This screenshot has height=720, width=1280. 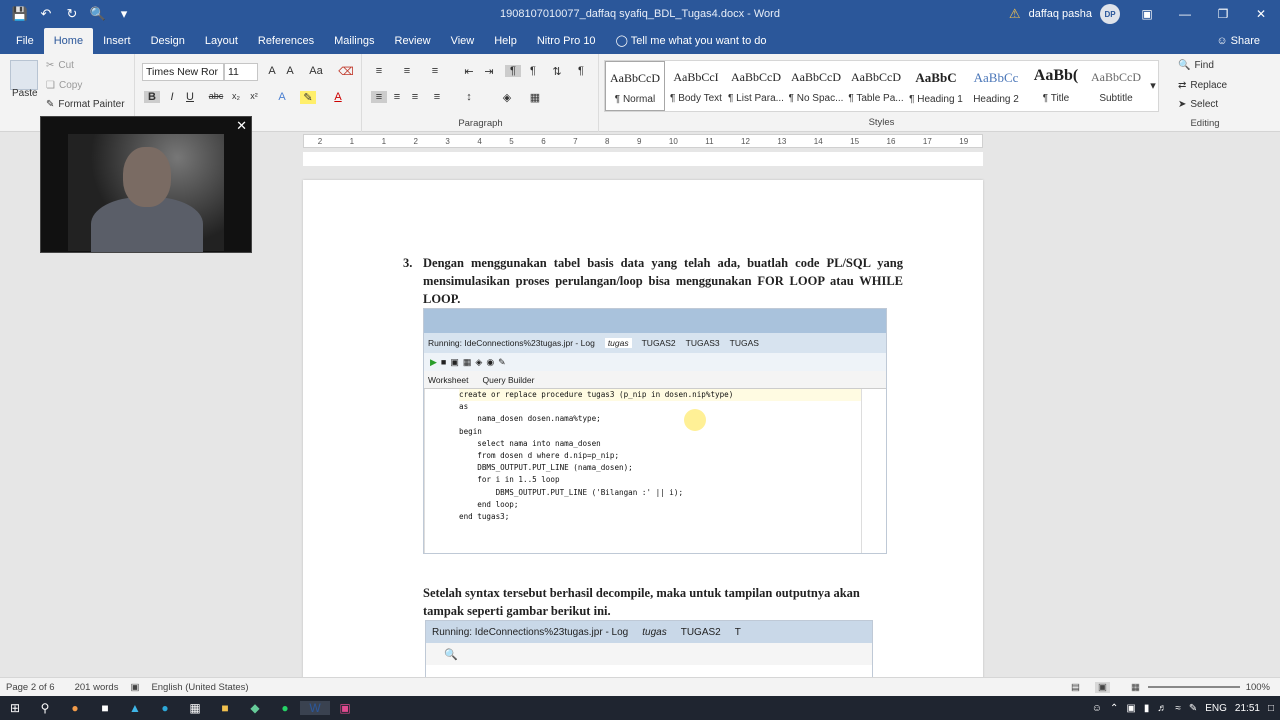 What do you see at coordinates (64, 85) in the screenshot?
I see `copy-button: ❏ Copy` at bounding box center [64, 85].